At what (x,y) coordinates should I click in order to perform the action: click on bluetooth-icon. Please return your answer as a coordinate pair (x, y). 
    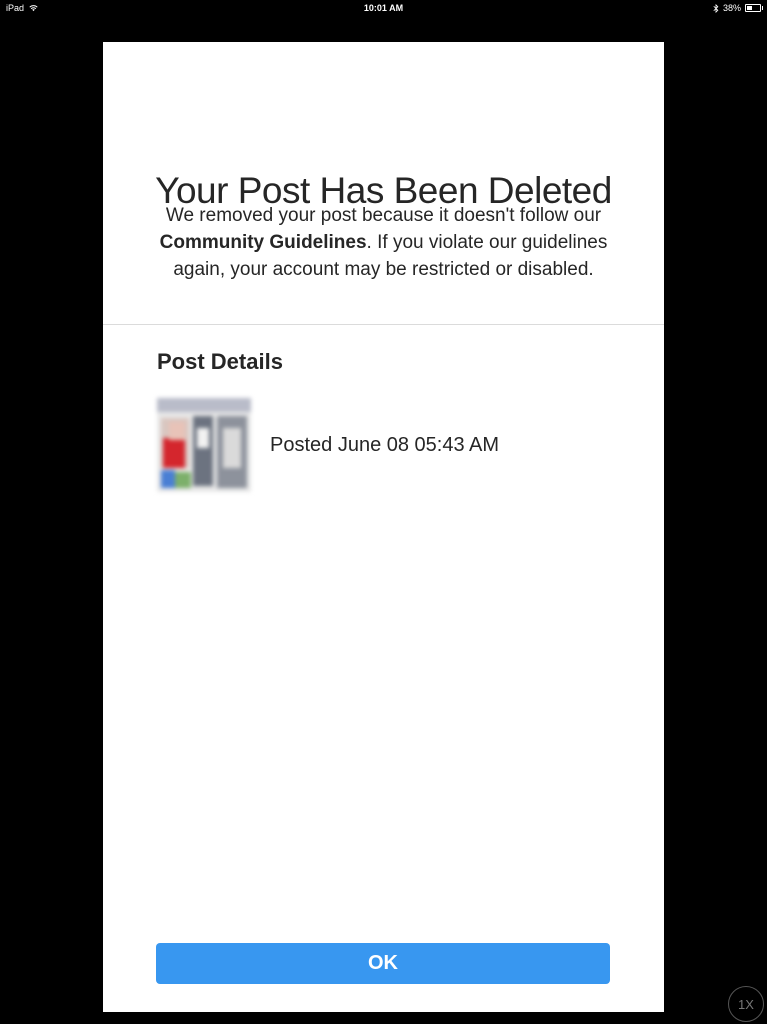
    Looking at the image, I should click on (716, 8).